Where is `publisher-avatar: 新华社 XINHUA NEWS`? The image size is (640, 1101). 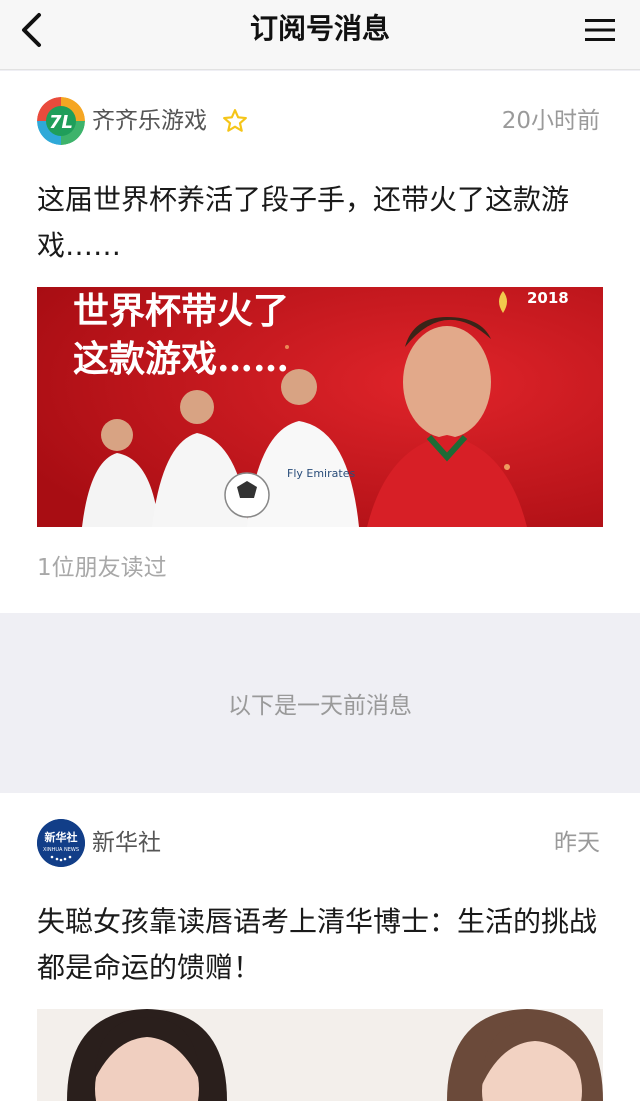 publisher-avatar: 新华社 XINHUA NEWS is located at coordinates (61, 843).